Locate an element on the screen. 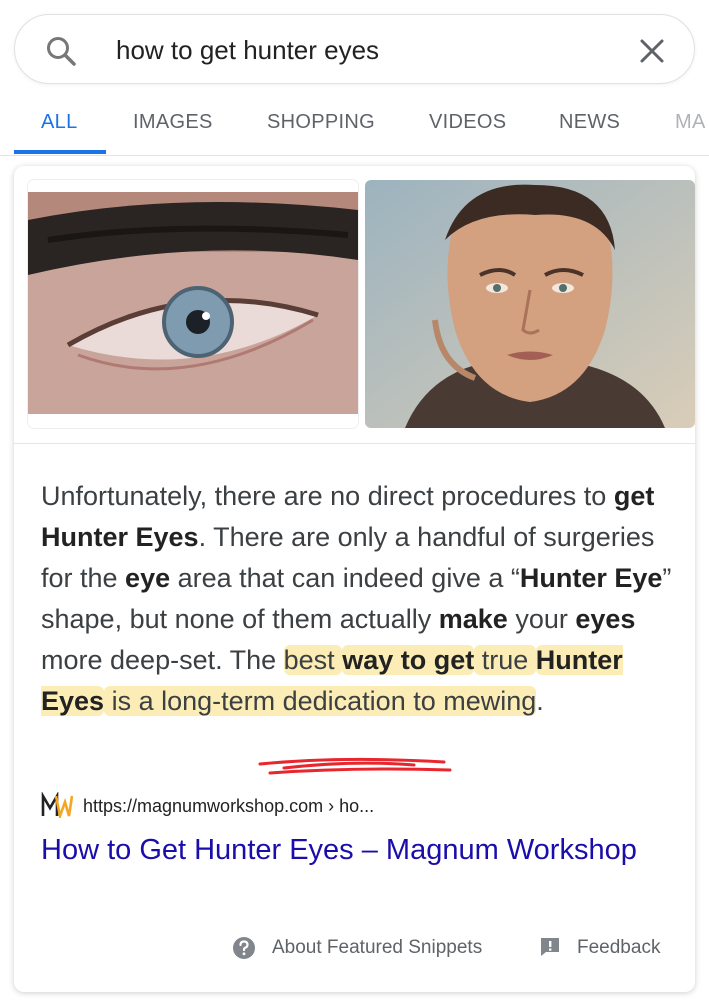 The width and height of the screenshot is (709, 1000). red-scribble-annotation is located at coordinates (355, 766).